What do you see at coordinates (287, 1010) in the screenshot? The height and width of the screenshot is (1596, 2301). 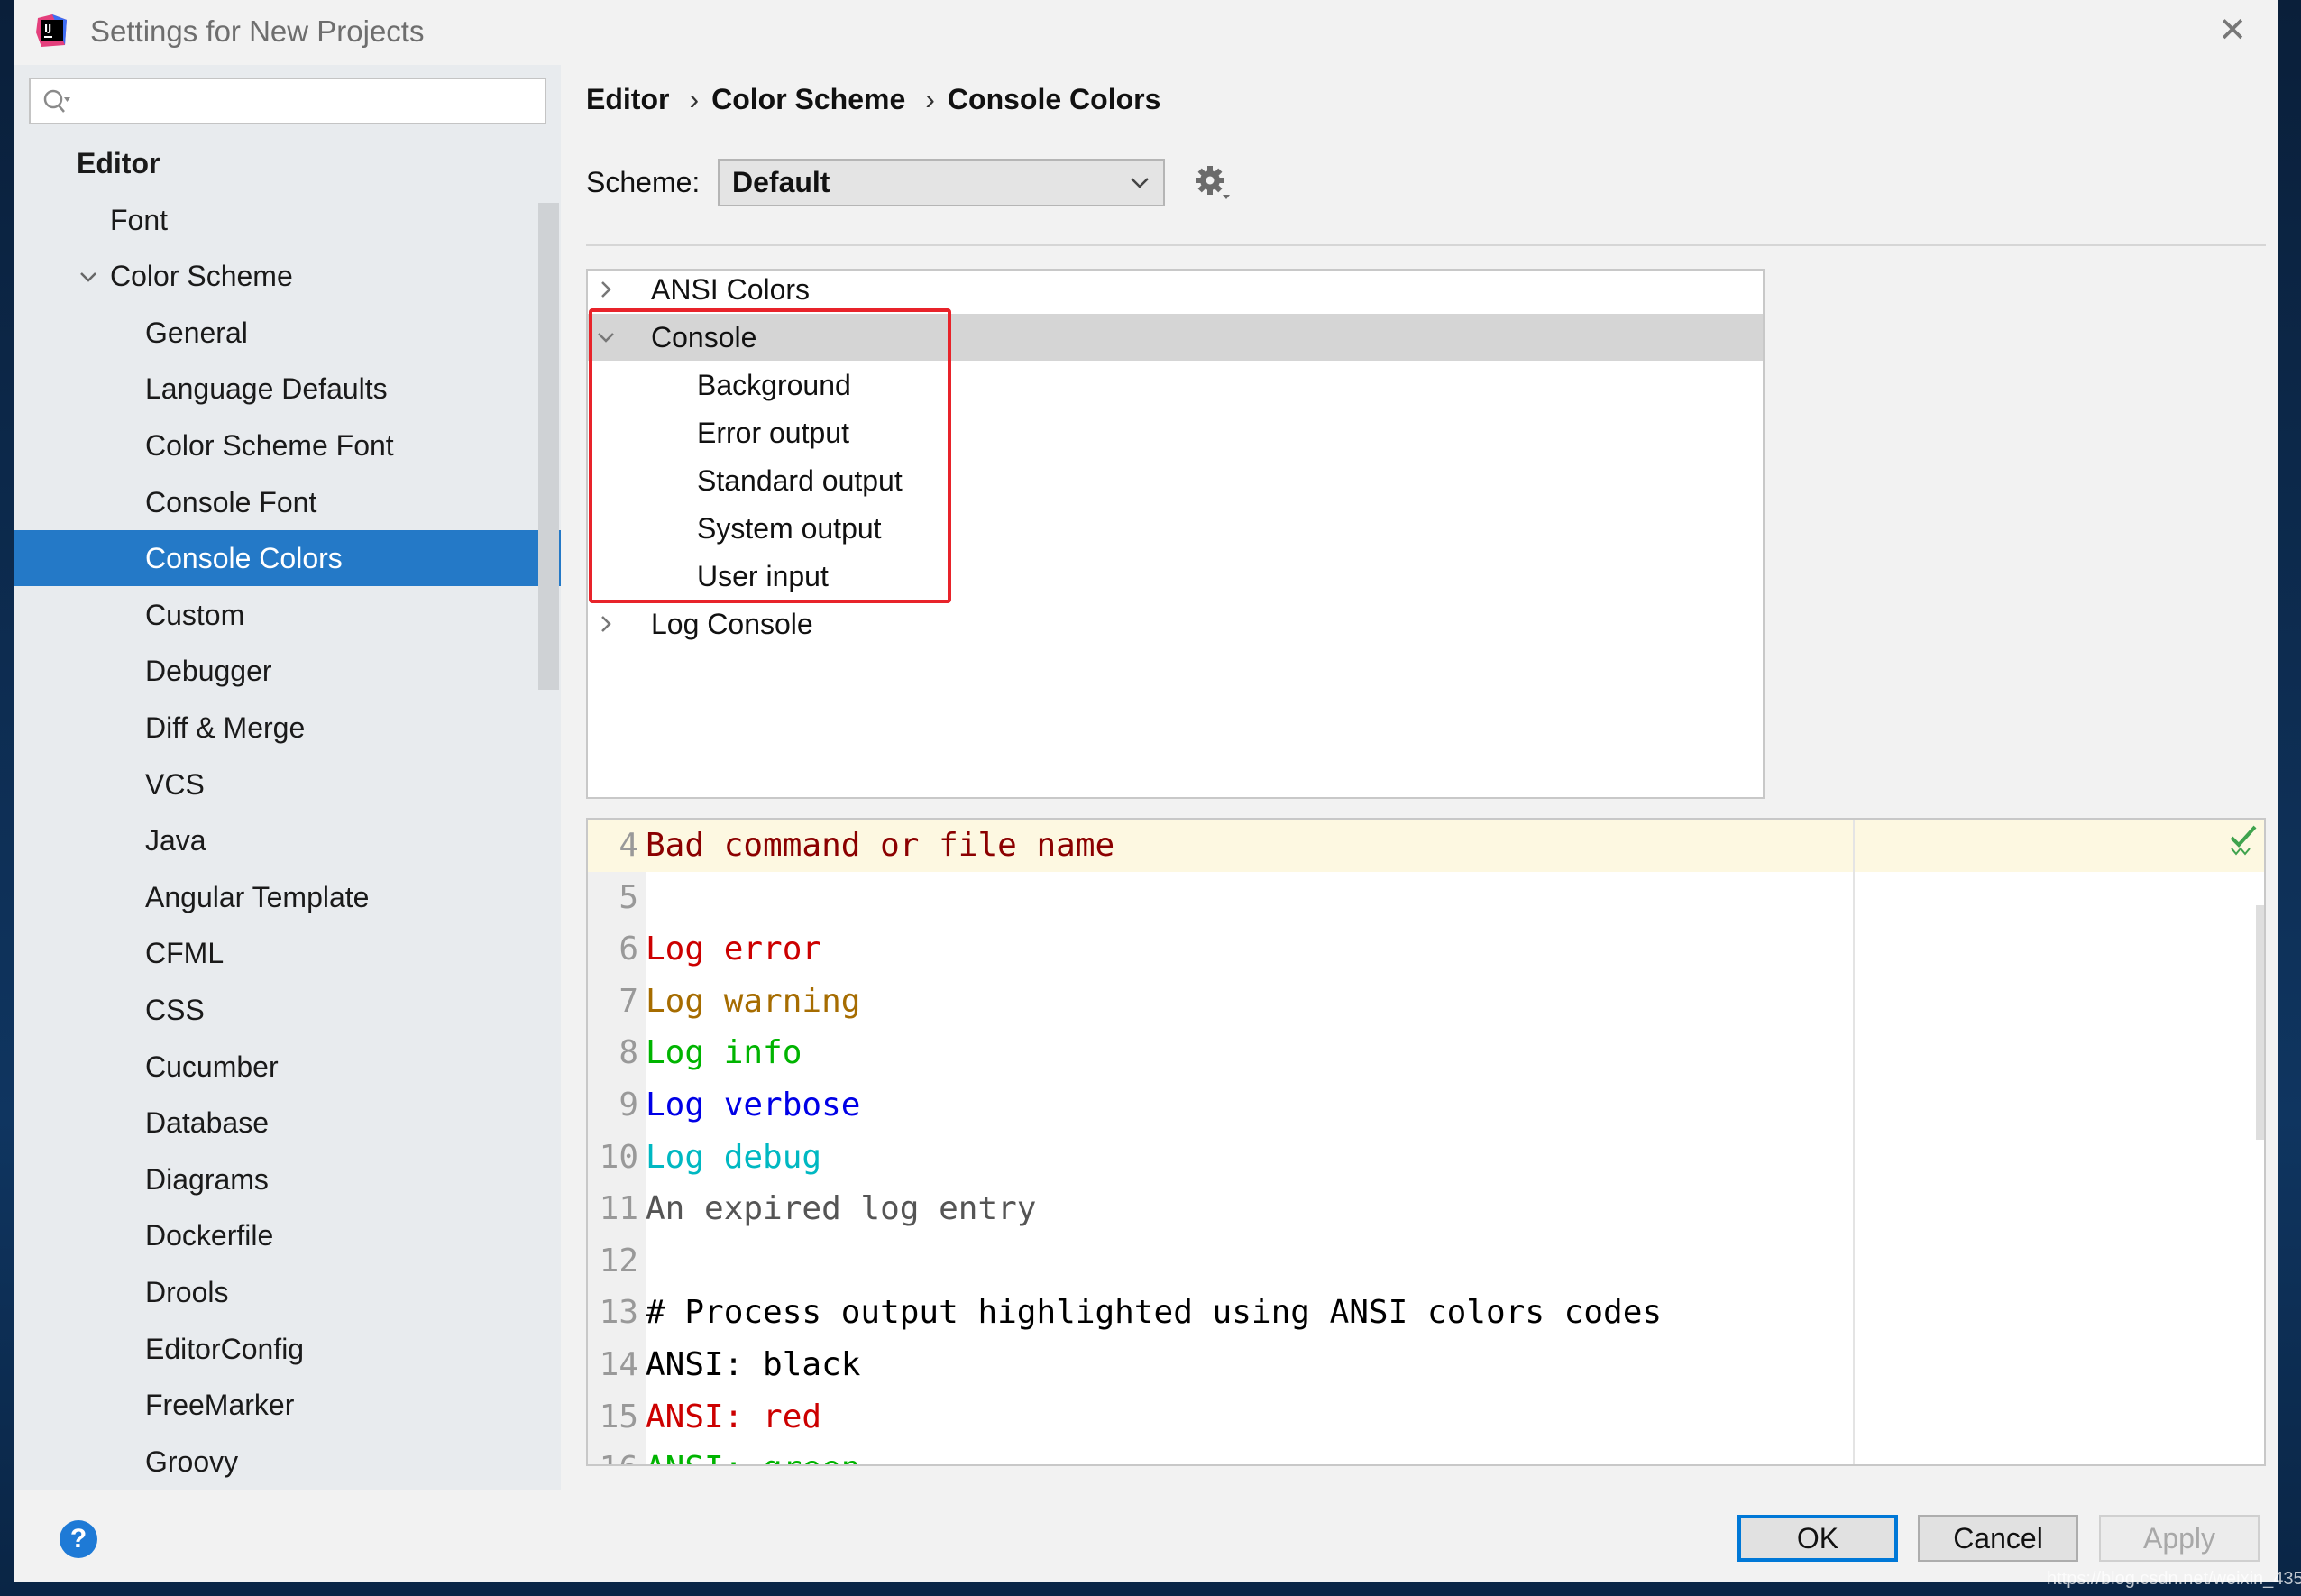 I see `sidebar-item-css: CSS` at bounding box center [287, 1010].